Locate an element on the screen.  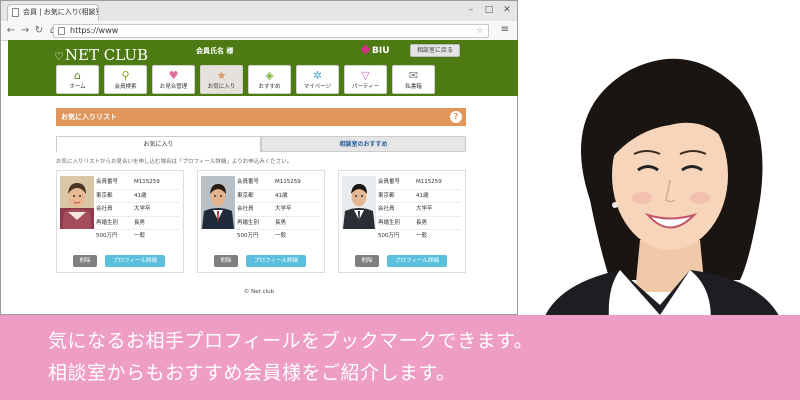
logo-heart-icon: ♡ is located at coordinates (59, 56).